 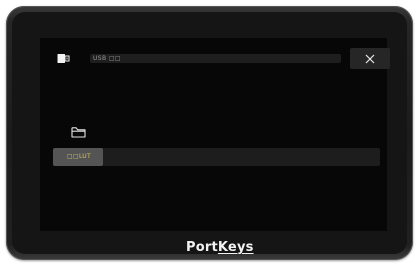 I want to click on close-icon, so click(x=370, y=58).